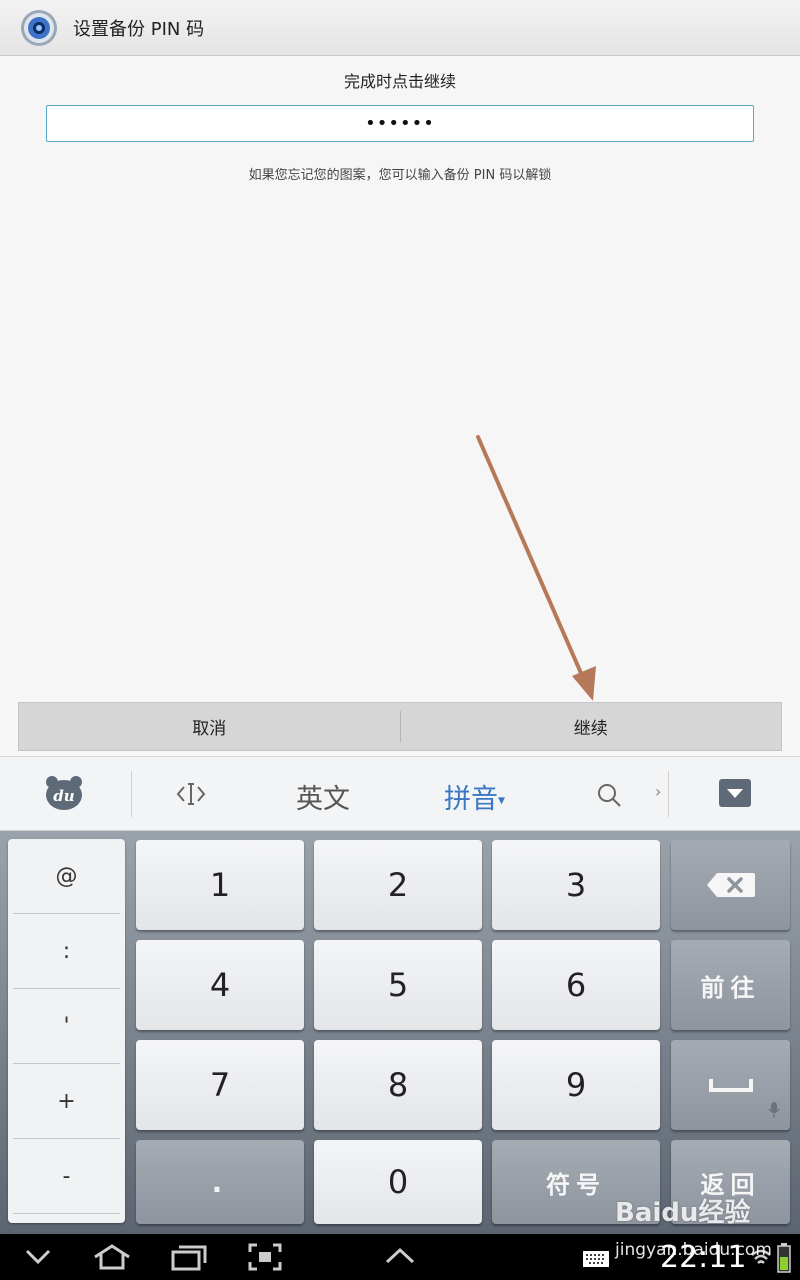 Image resolution: width=800 pixels, height=1280 pixels. What do you see at coordinates (66, 876) in the screenshot?
I see `symbol-key: @` at bounding box center [66, 876].